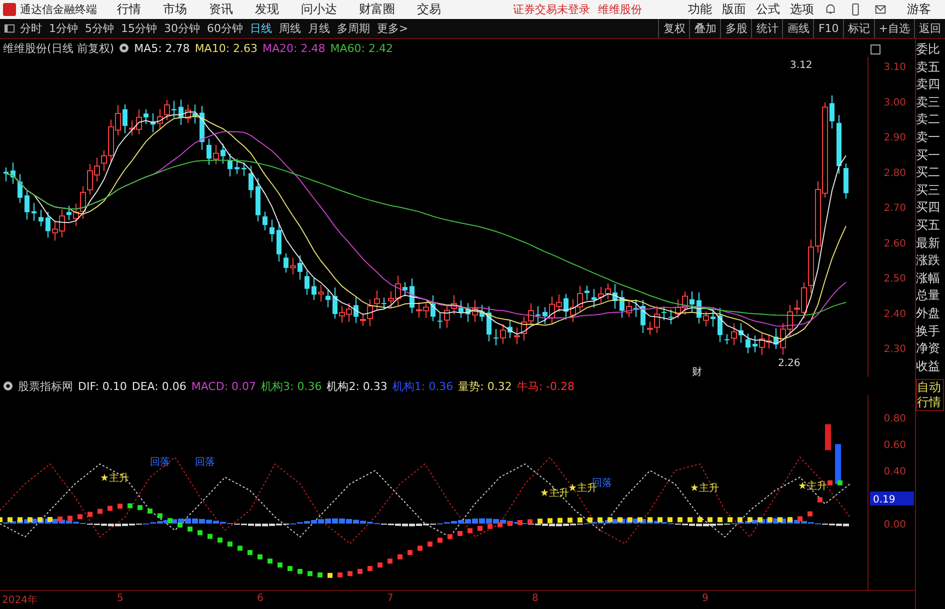  What do you see at coordinates (930, 120) in the screenshot?
I see `quote-tab: 卖二` at bounding box center [930, 120].